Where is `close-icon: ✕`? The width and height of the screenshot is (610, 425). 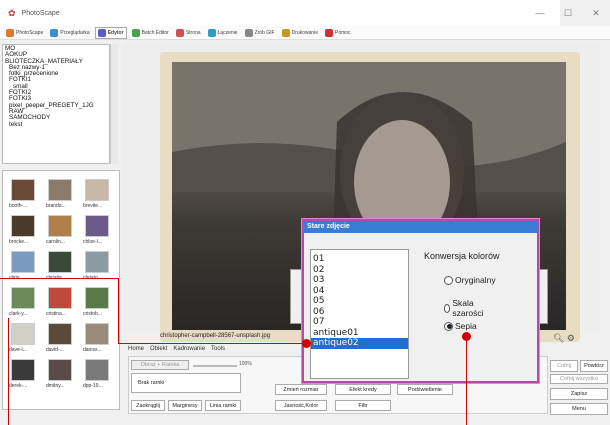
close-icon: ✕ is located at coordinates (596, 13).